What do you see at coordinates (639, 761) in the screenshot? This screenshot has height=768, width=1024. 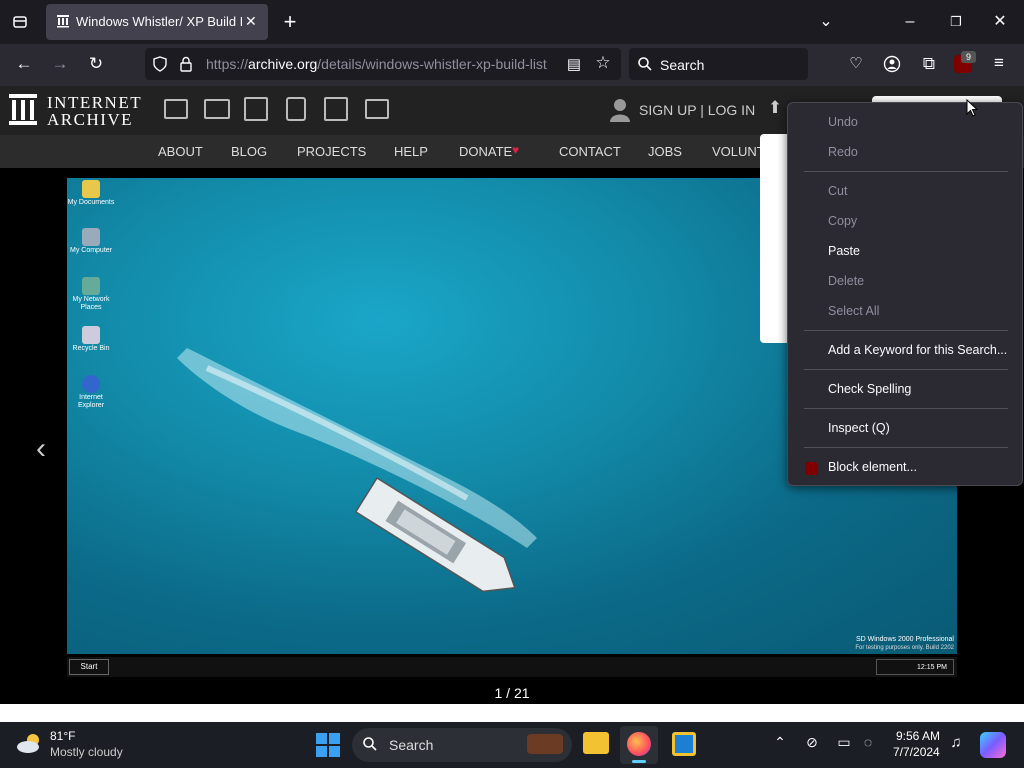 I see `active-indicator` at bounding box center [639, 761].